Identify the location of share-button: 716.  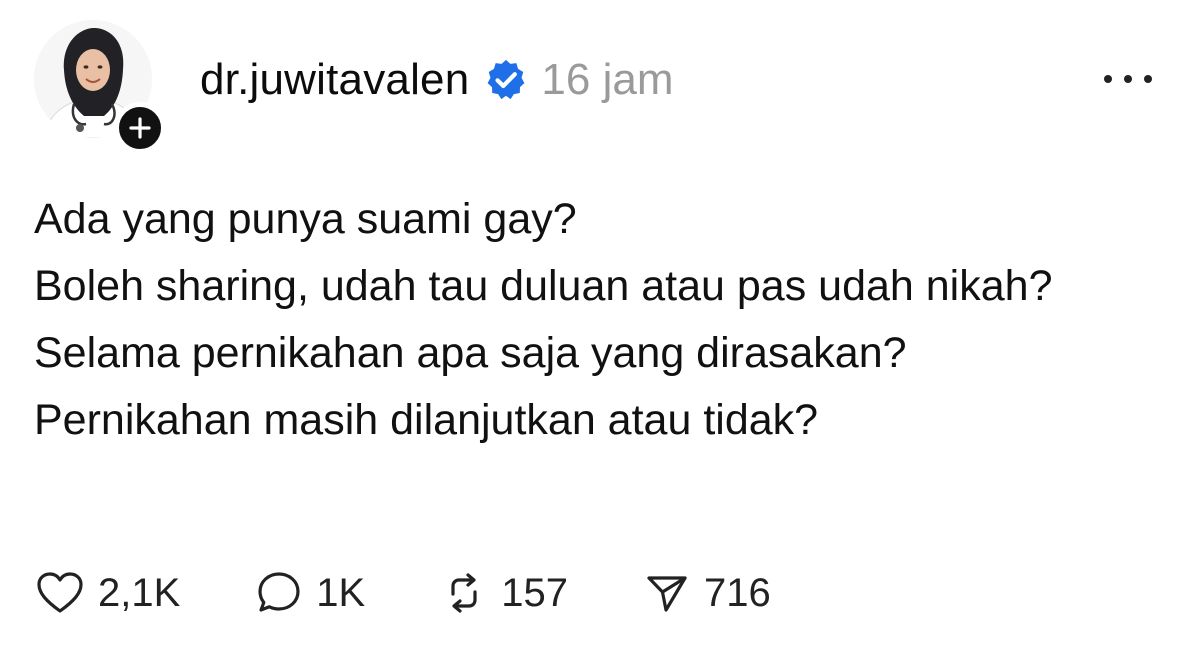
(707, 593).